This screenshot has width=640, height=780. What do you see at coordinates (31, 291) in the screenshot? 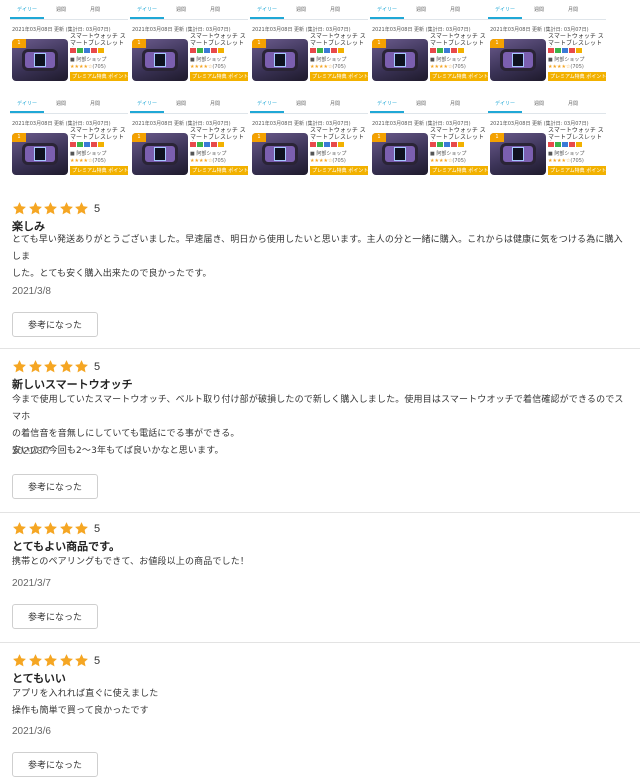
I see `review-date: 2021/3/8` at bounding box center [31, 291].